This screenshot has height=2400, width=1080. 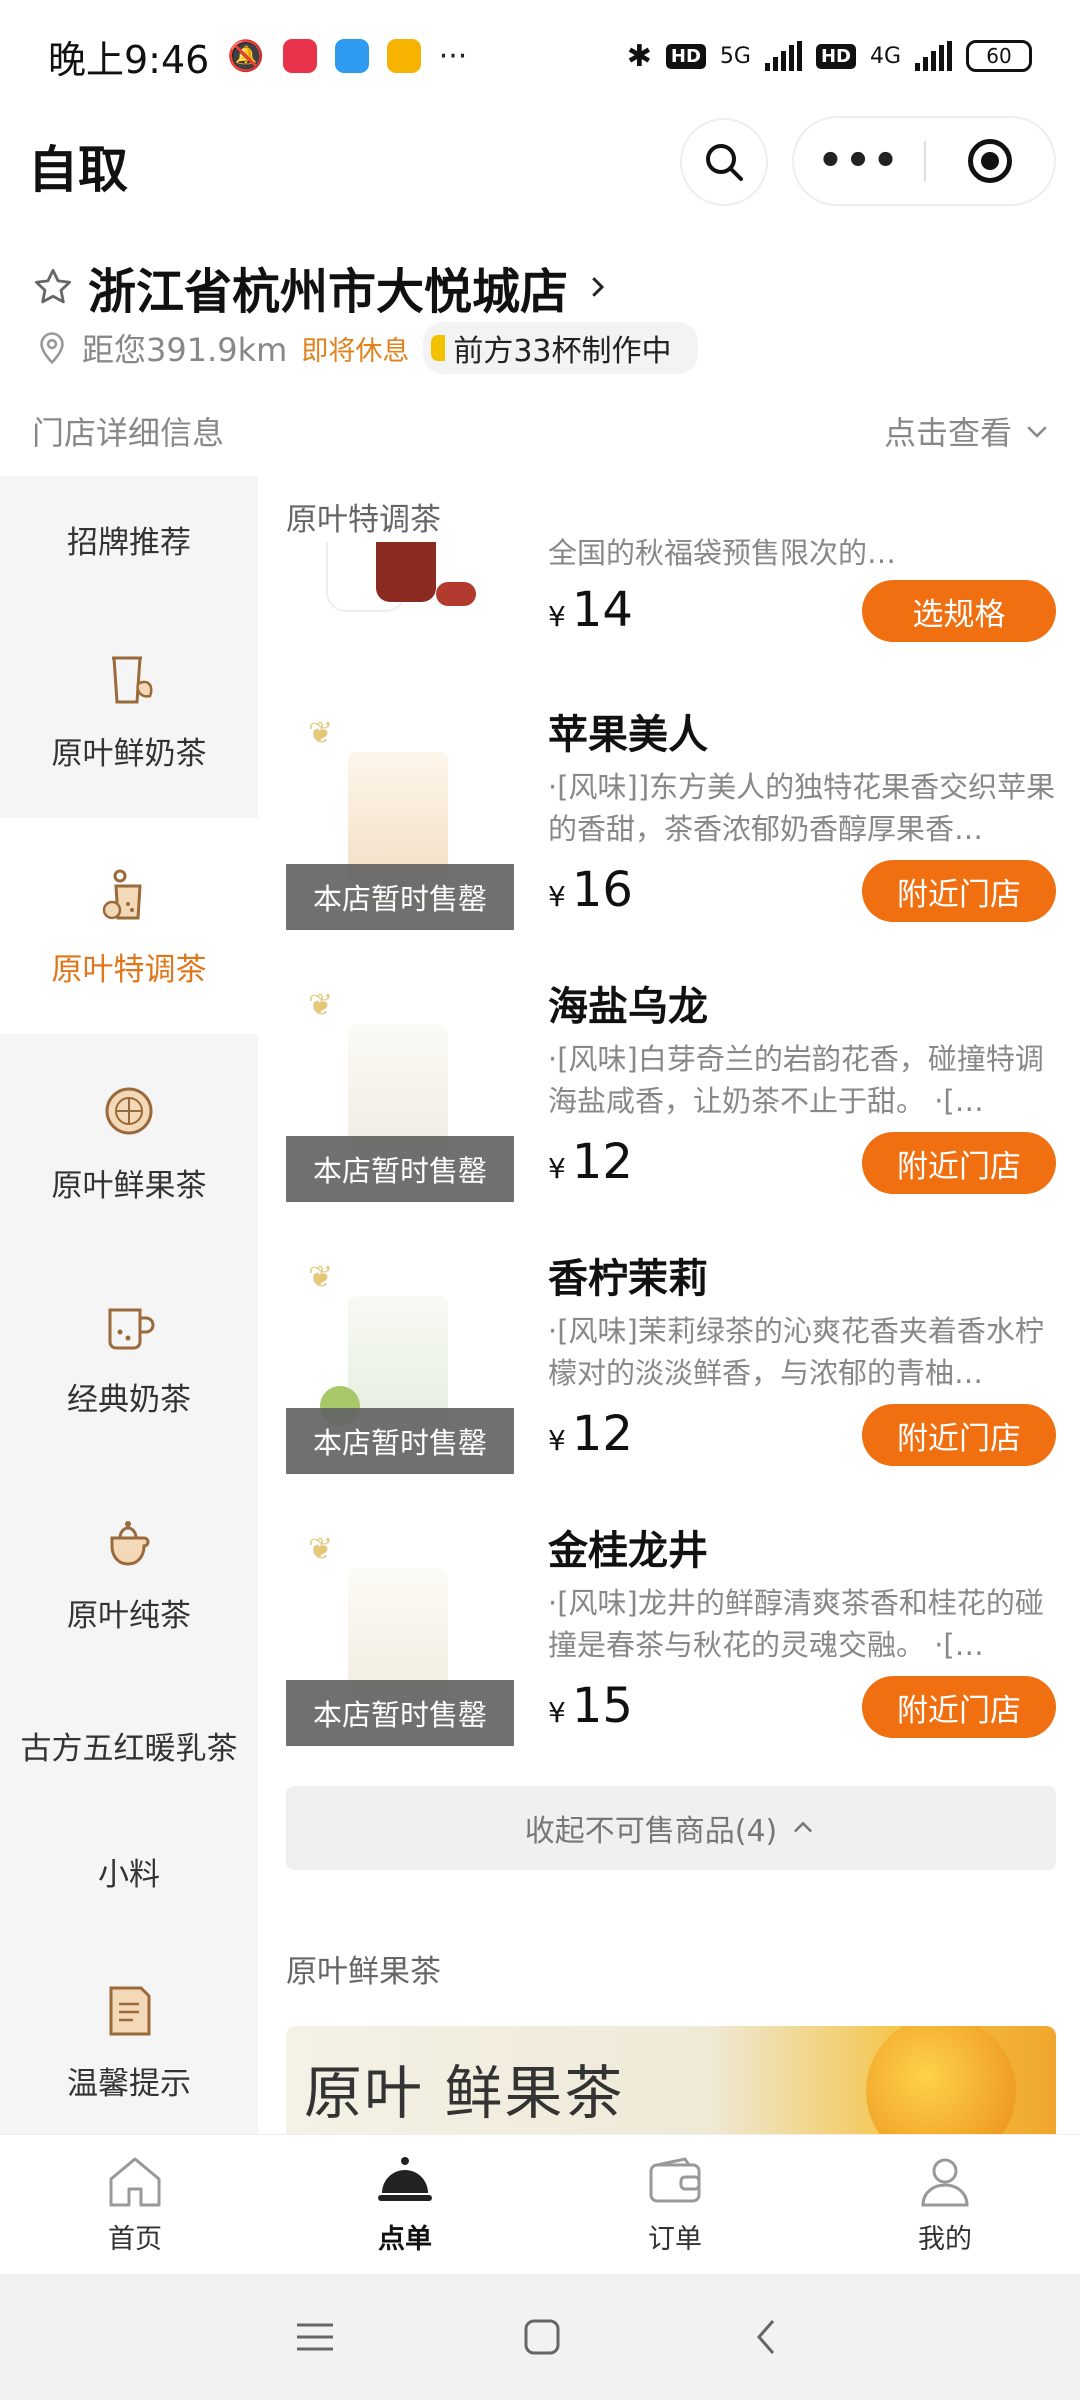 I want to click on home-square-icon, so click(x=542, y=2337).